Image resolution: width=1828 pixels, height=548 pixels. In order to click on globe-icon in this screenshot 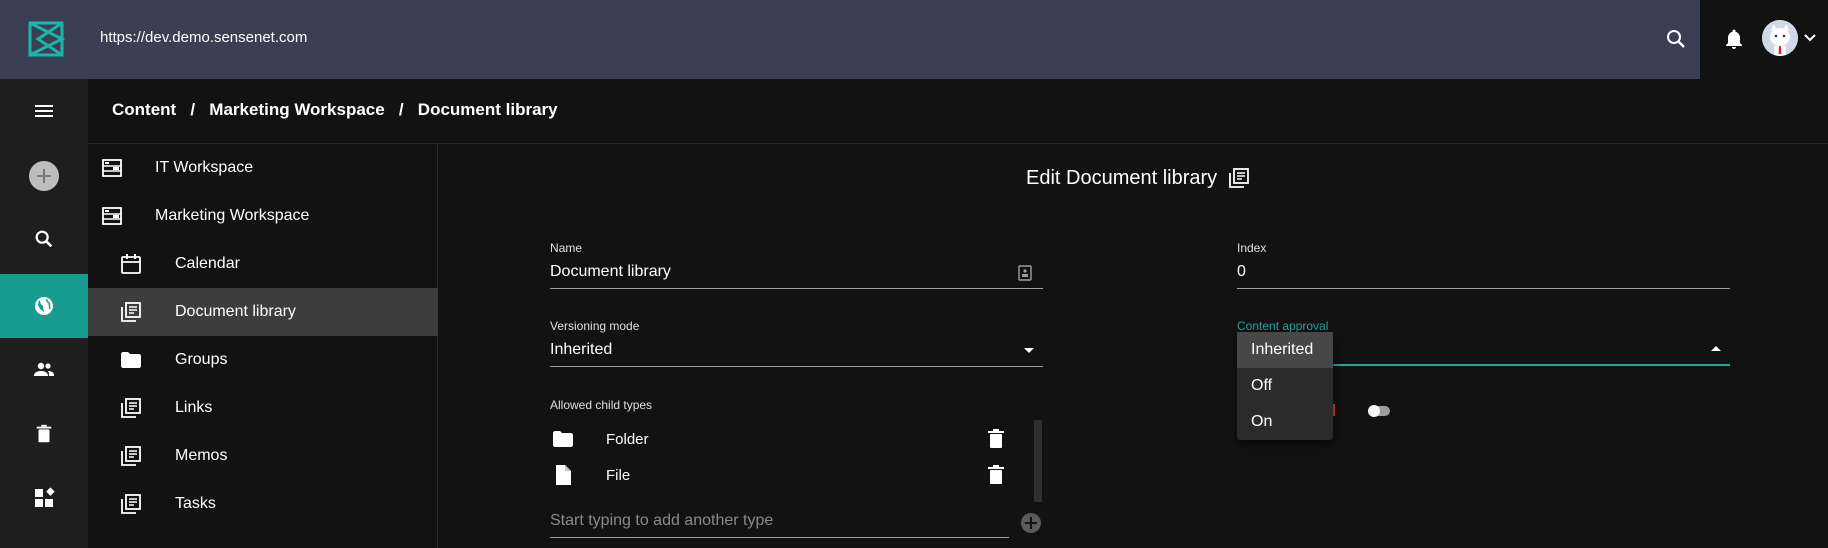, I will do `click(44, 306)`.